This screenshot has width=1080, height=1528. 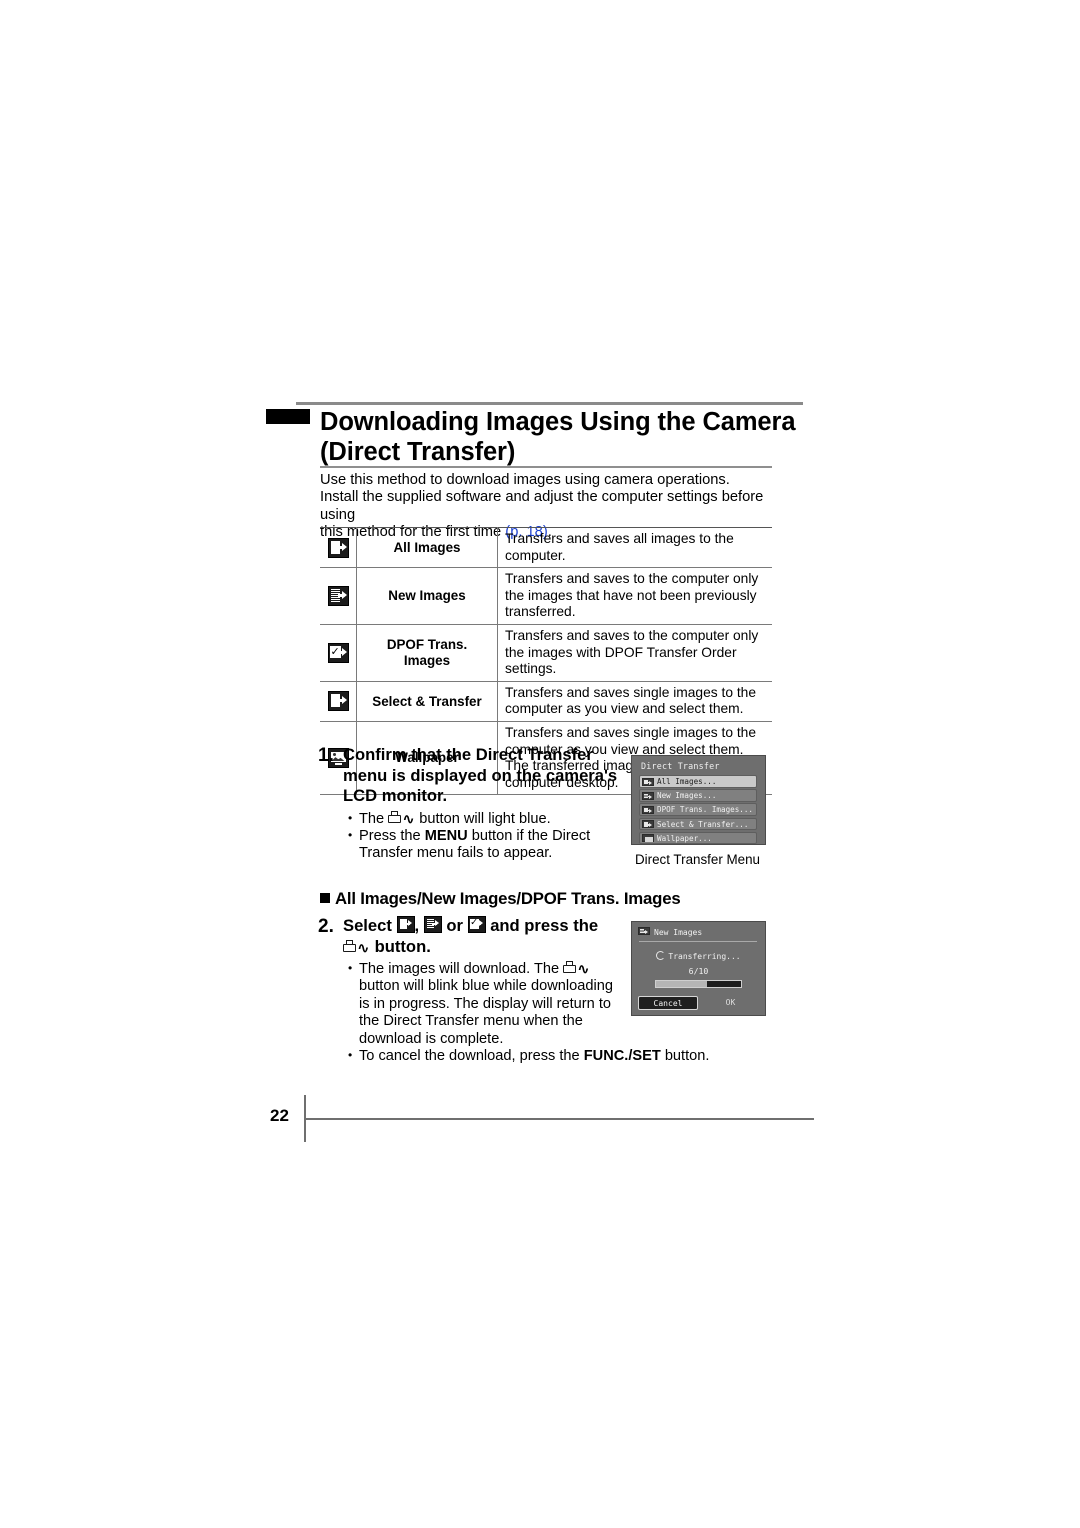 I want to click on step-2-heading-line2-post: button., so click(x=400, y=946).